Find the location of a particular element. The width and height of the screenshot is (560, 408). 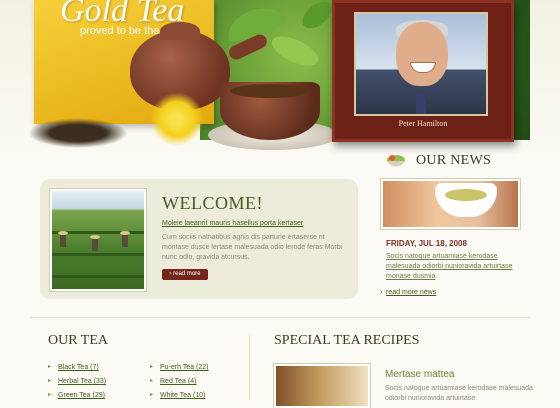

yellow-flower is located at coordinates (177, 119).